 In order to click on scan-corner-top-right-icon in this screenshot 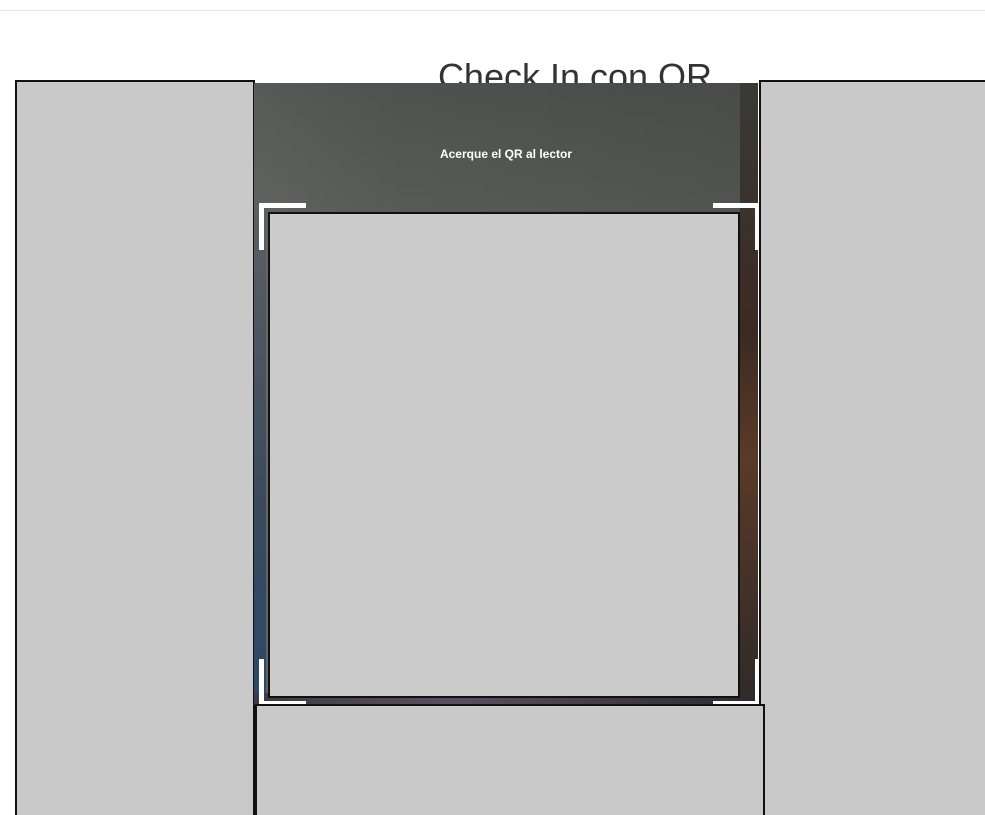, I will do `click(736, 226)`.